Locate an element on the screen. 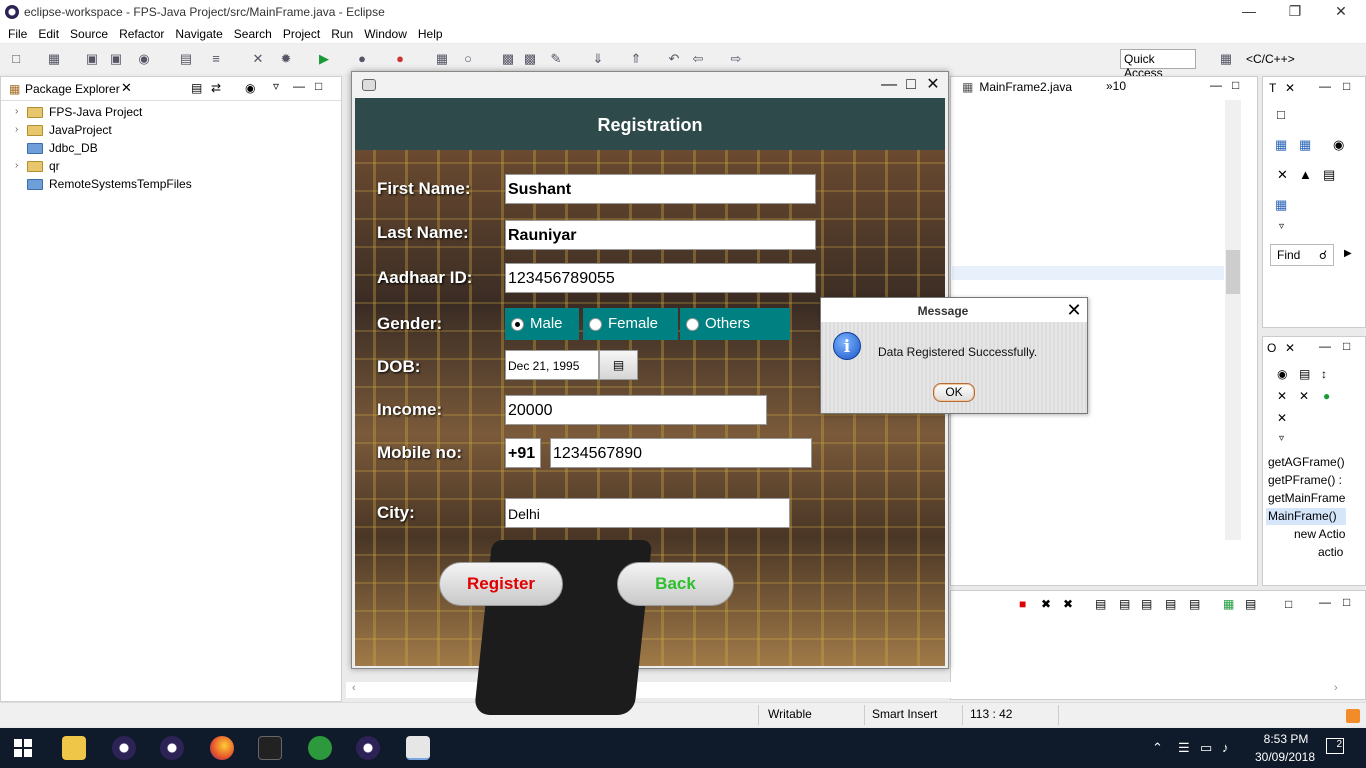 The height and width of the screenshot is (768, 1366). register-button: Register is located at coordinates (501, 584).